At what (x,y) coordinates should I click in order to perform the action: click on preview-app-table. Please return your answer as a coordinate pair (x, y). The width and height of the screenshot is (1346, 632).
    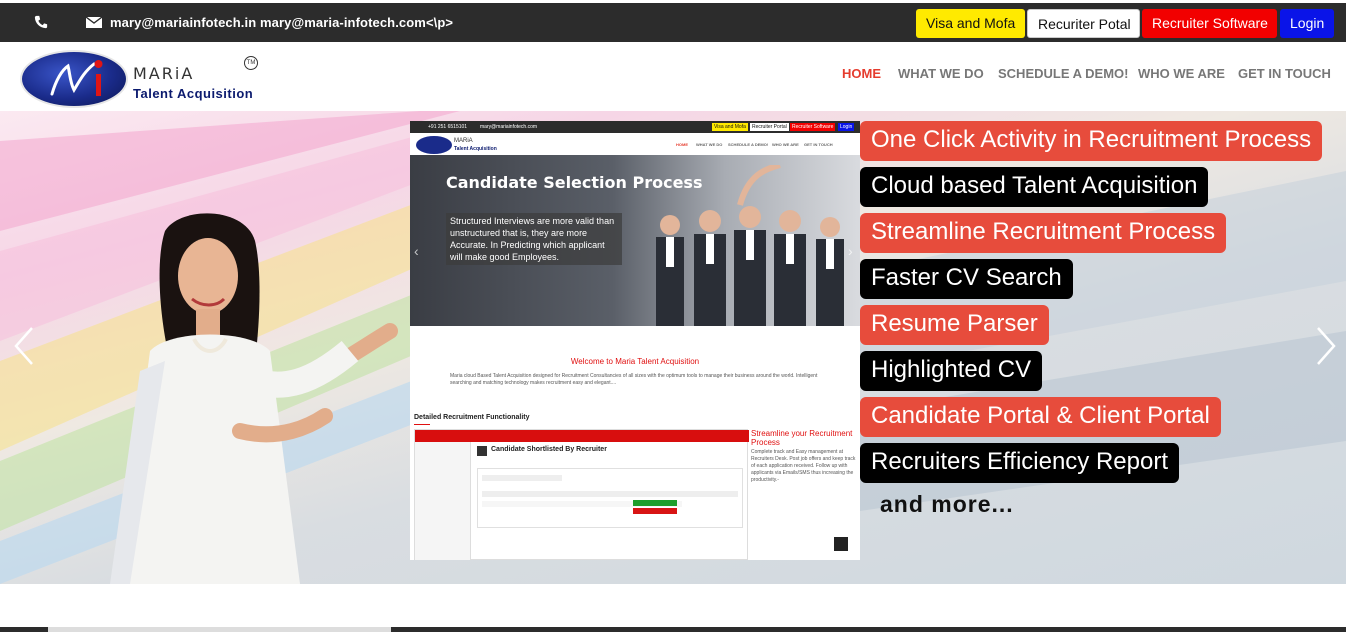
    Looking at the image, I should click on (610, 498).